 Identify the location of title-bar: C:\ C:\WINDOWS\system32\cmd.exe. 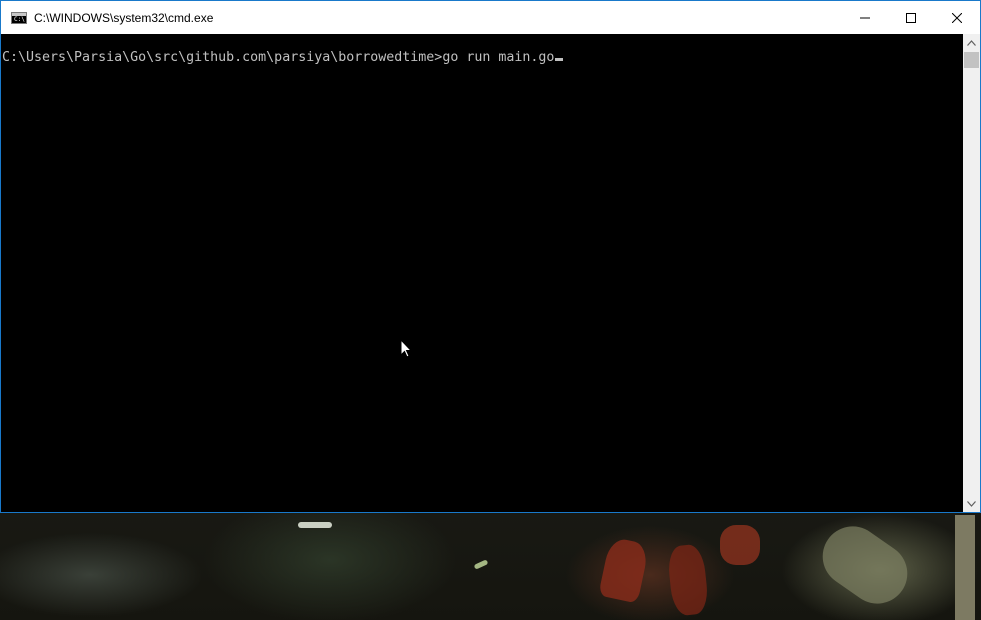
(490, 17).